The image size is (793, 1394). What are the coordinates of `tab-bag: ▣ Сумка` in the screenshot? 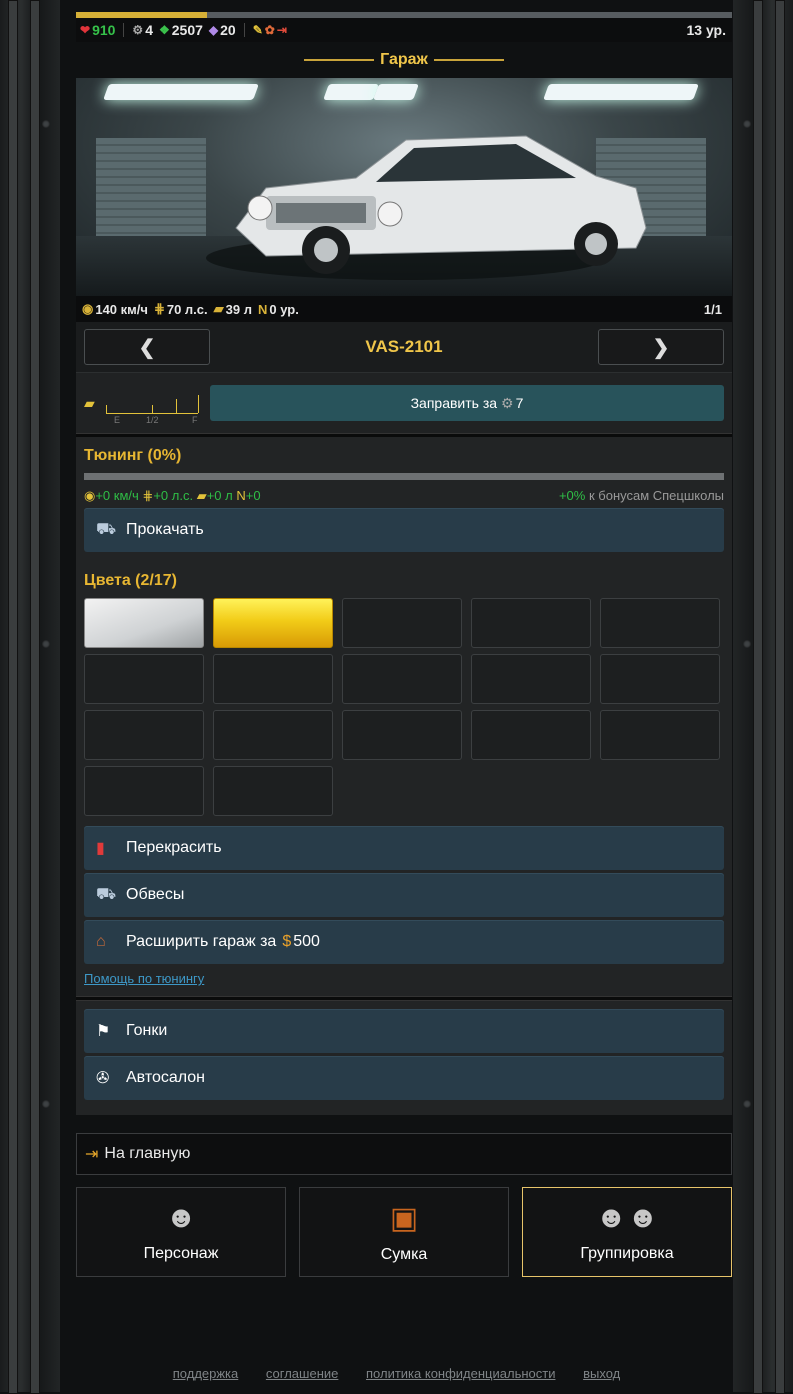 It's located at (404, 1232).